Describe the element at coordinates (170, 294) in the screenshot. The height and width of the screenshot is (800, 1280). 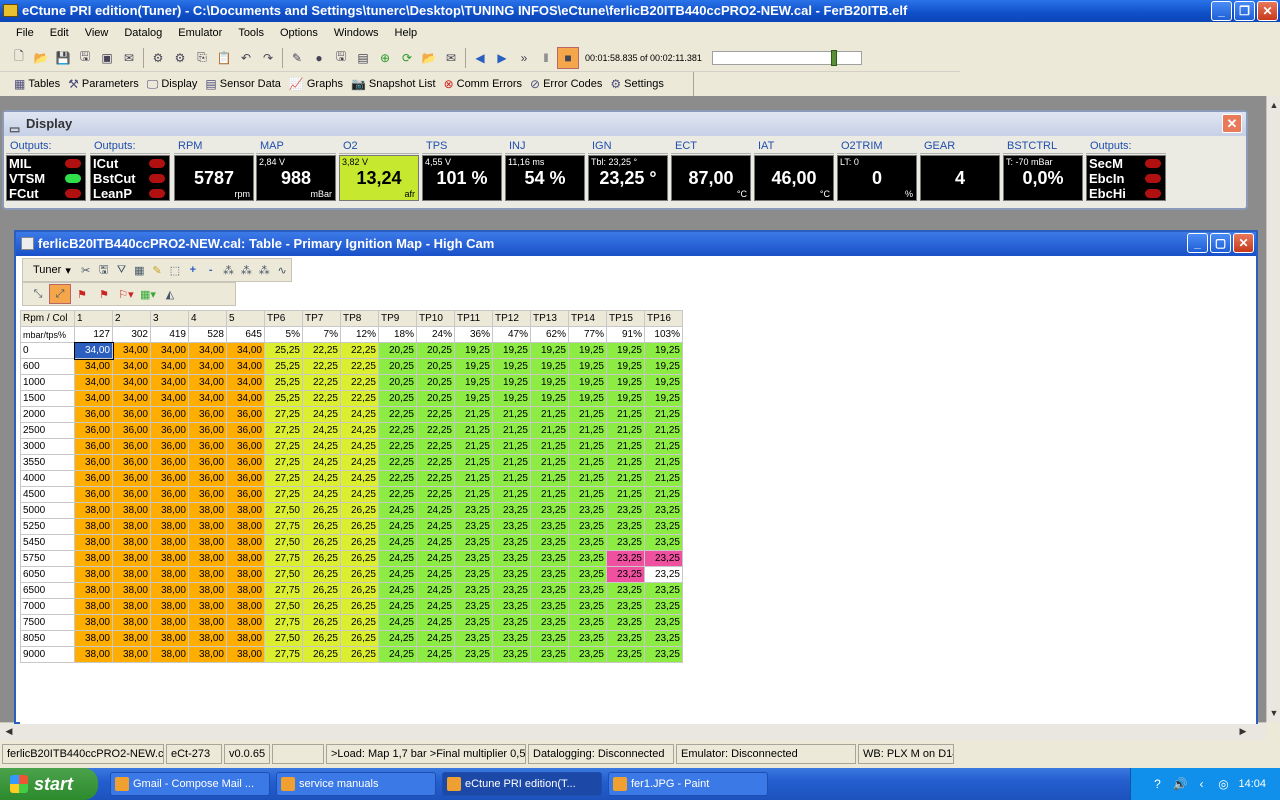
I see `graph-3d-icon: ◭` at that location.